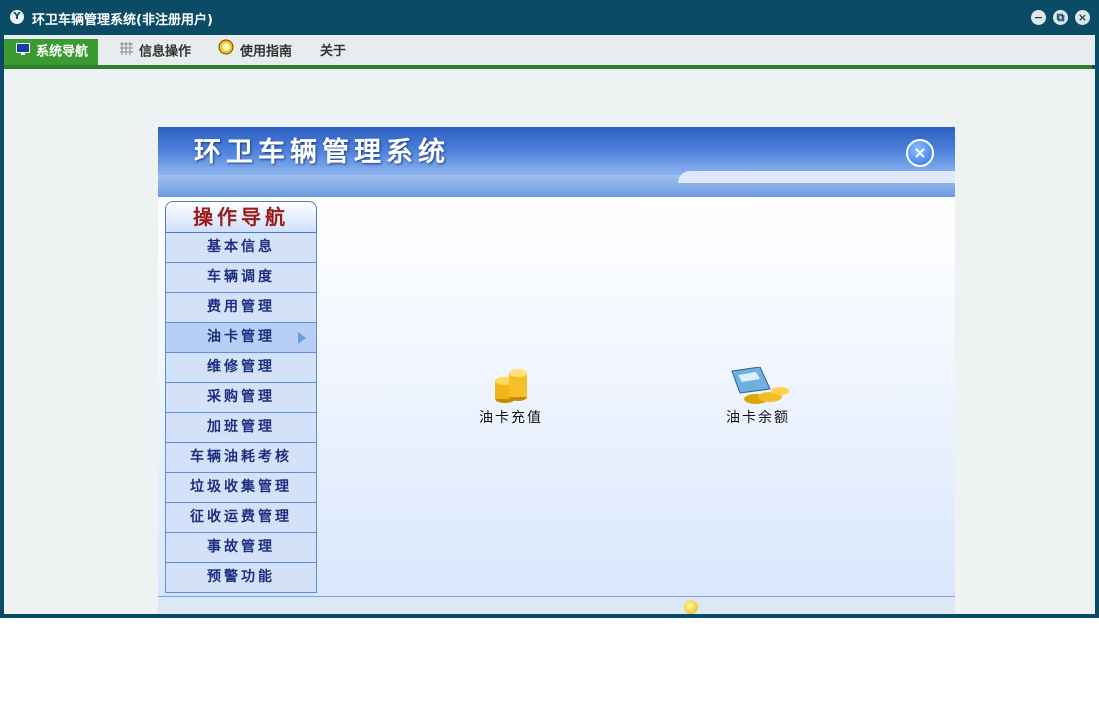  What do you see at coordinates (241, 368) in the screenshot?
I see `nav-item-maintenance: 维修管理` at bounding box center [241, 368].